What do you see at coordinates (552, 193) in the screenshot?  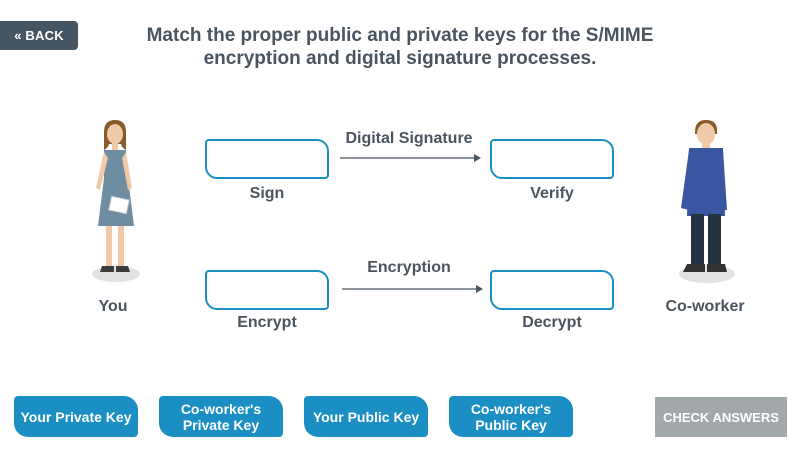 I see `verify-label: Verify` at bounding box center [552, 193].